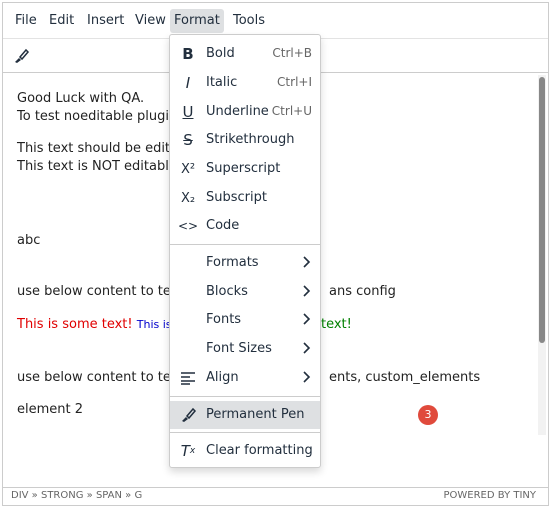  Describe the element at coordinates (245, 54) in the screenshot. I see `format-bold: B Bold Ctrl+B` at that location.